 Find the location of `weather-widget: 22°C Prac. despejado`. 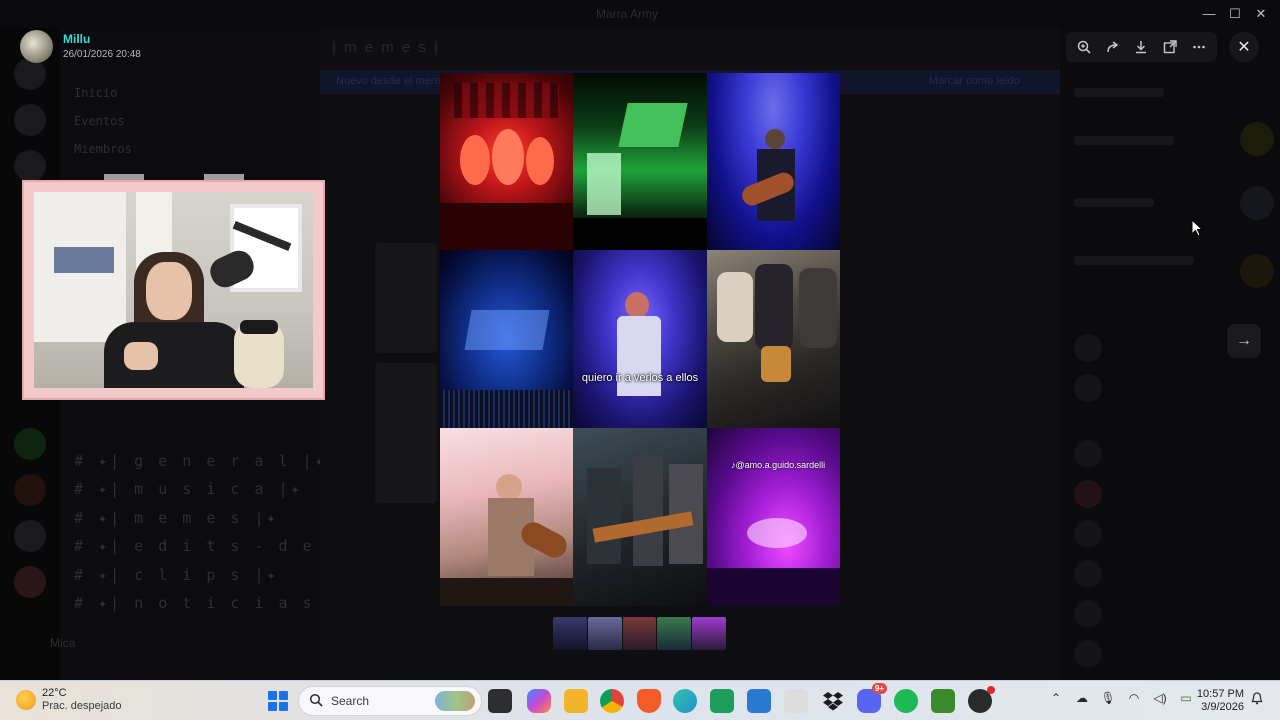

weather-widget: 22°C Prac. despejado is located at coordinates (69, 700).